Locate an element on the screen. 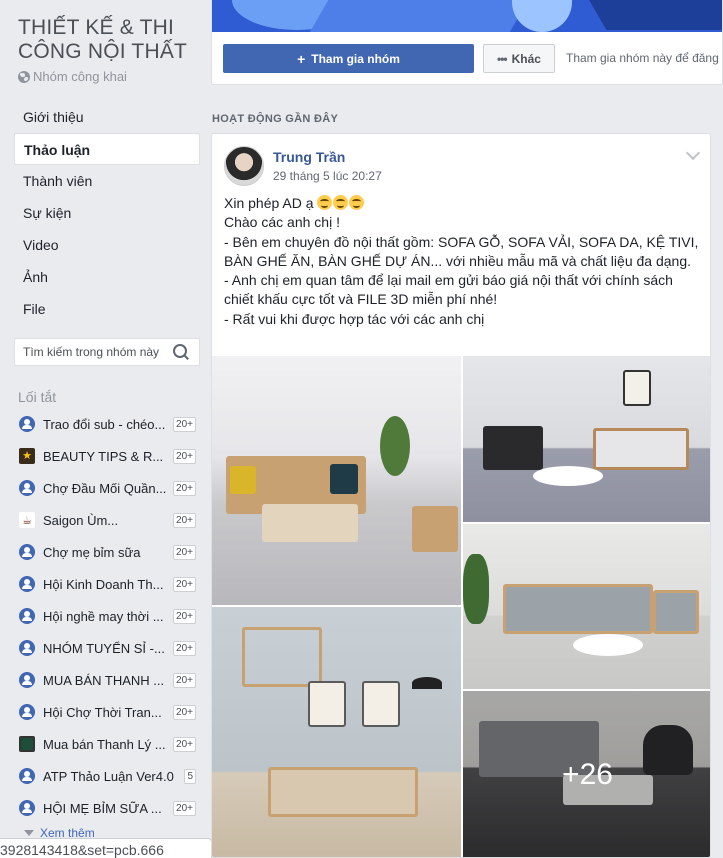 Image resolution: width=723 pixels, height=858 pixels. shortcut-item: ★ BEAUTY TIPS & R... 20+ is located at coordinates (107, 456).